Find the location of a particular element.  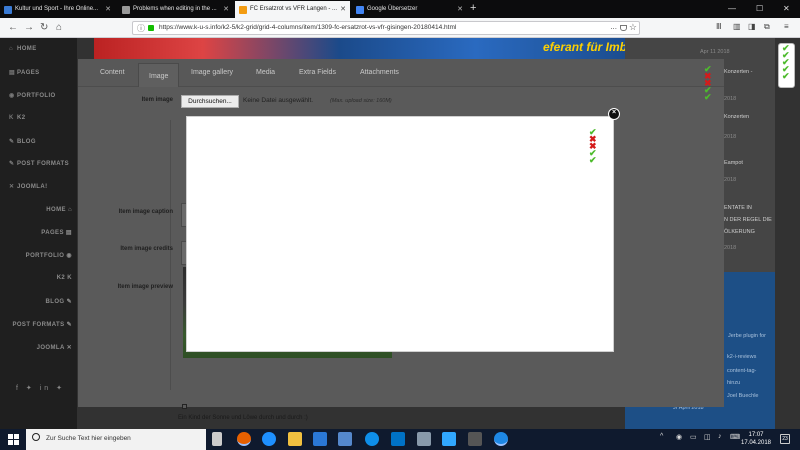

zoom-icon is located at coordinates (501, 439).